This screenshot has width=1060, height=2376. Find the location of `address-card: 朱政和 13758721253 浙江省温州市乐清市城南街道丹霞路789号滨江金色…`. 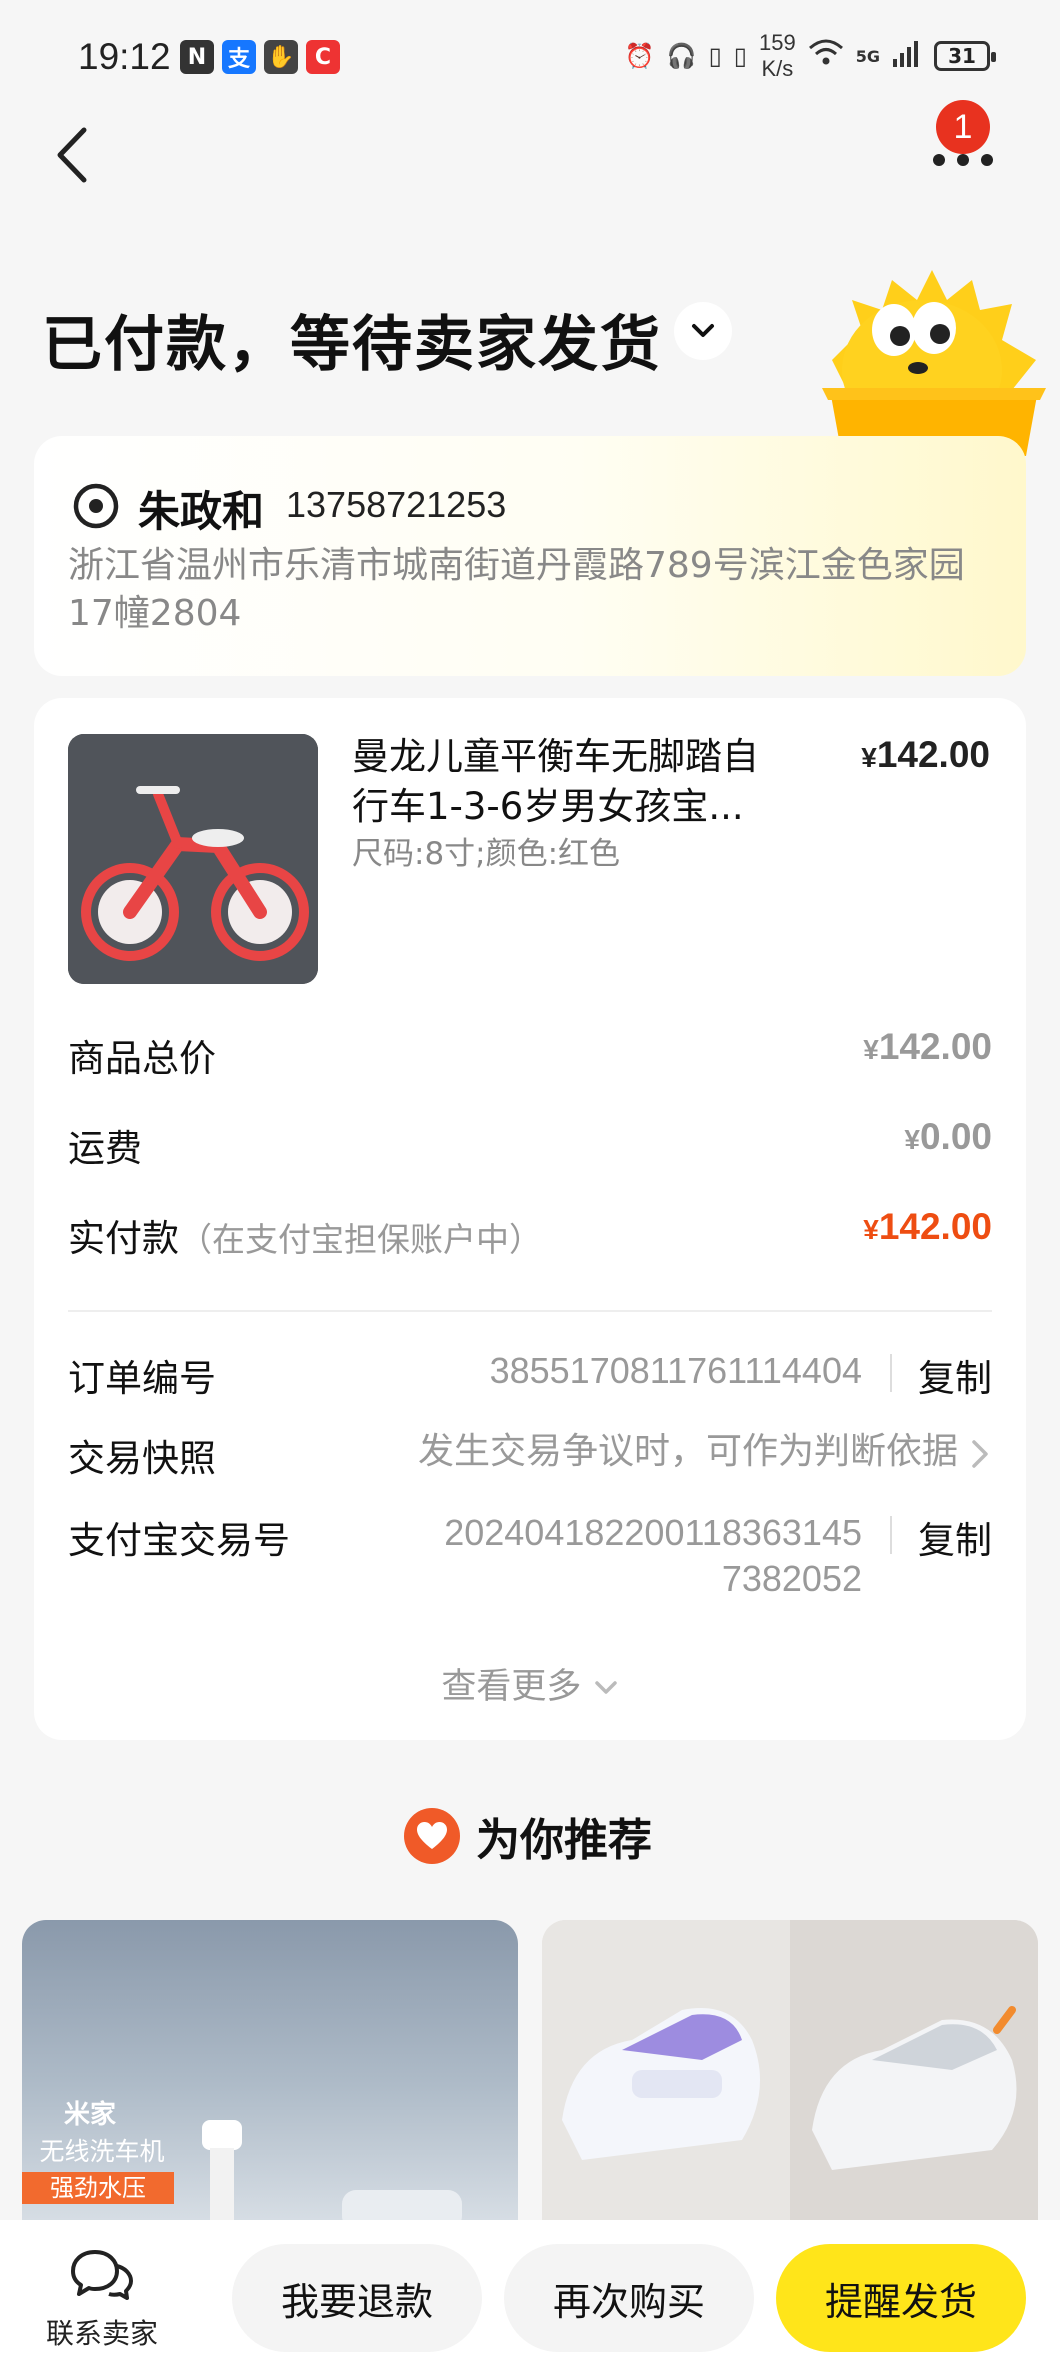

address-card: 朱政和 13758721253 浙江省温州市乐清市城南街道丹霞路789号滨江金色… is located at coordinates (530, 556).